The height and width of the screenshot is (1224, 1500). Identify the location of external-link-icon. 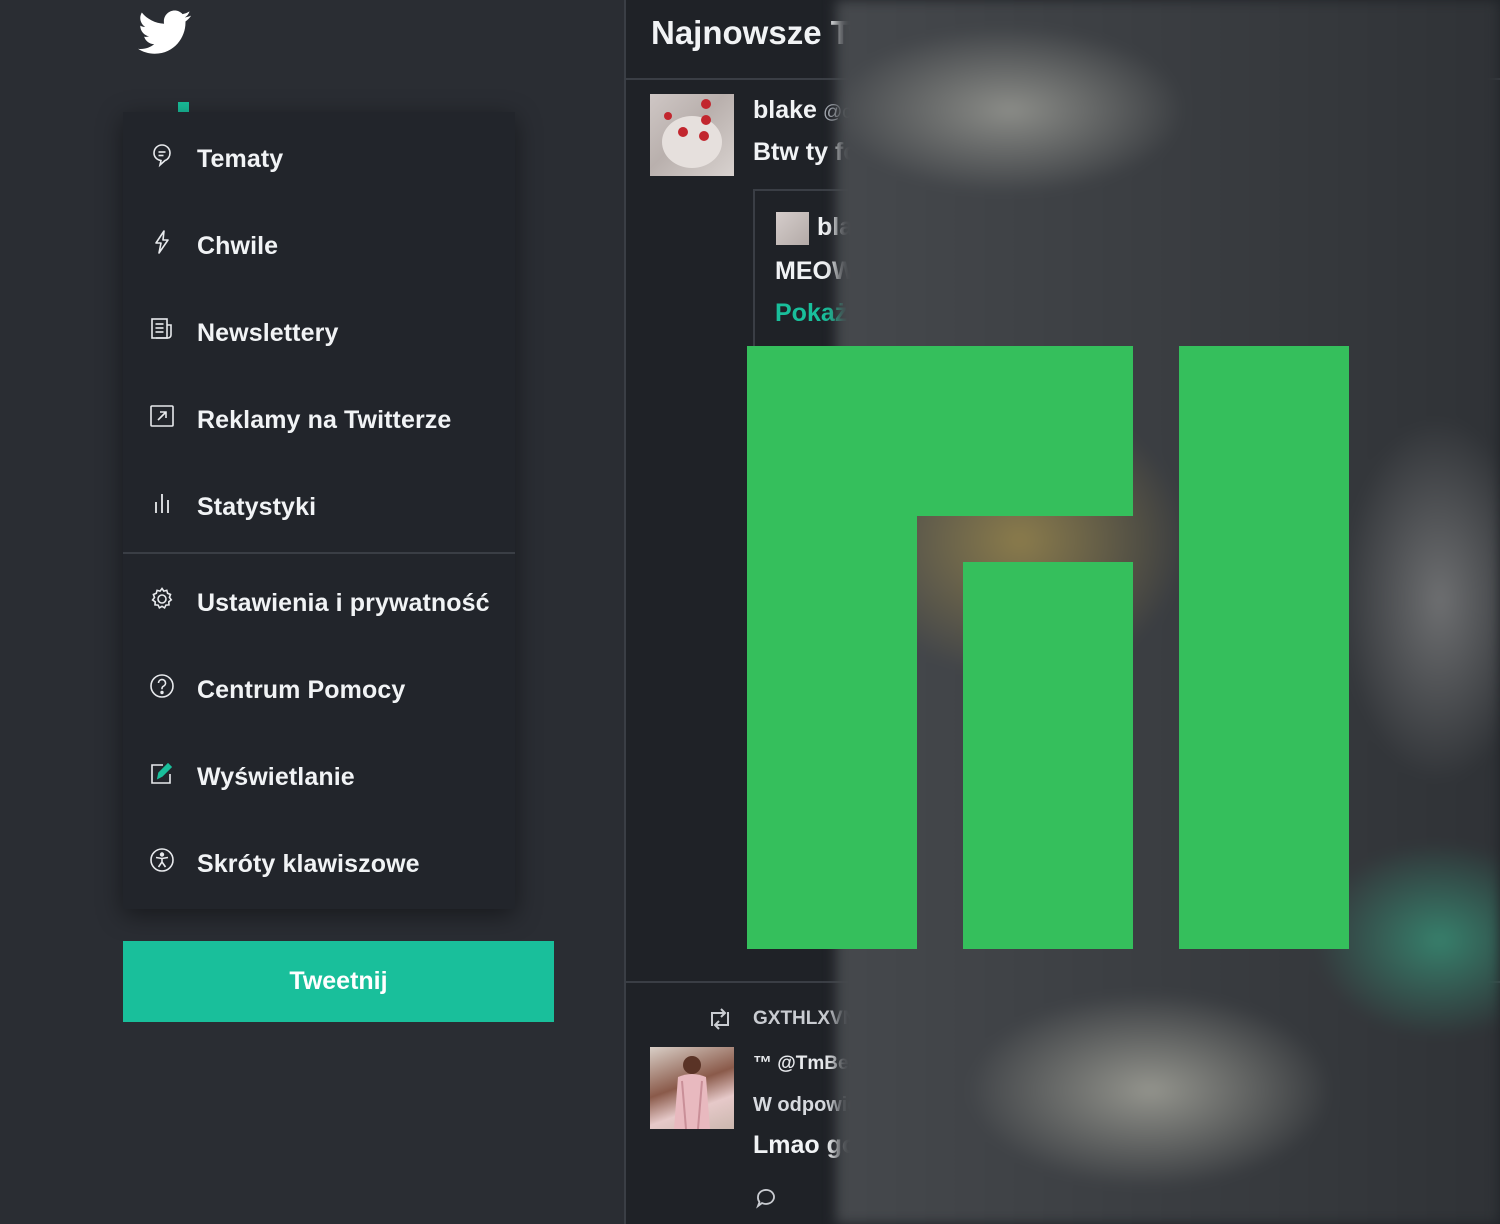
(162, 416).